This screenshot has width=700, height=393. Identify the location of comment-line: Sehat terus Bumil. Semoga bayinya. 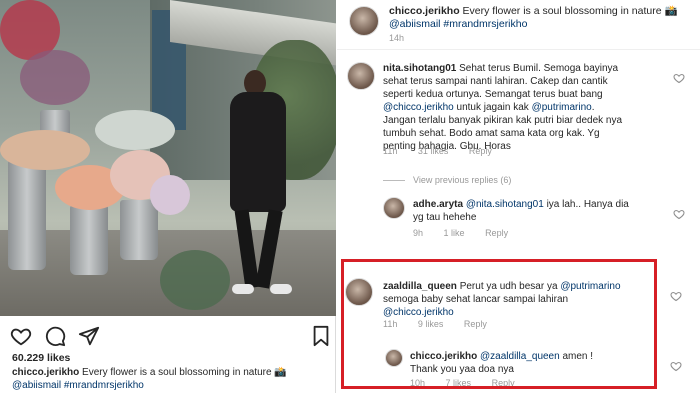
(539, 68).